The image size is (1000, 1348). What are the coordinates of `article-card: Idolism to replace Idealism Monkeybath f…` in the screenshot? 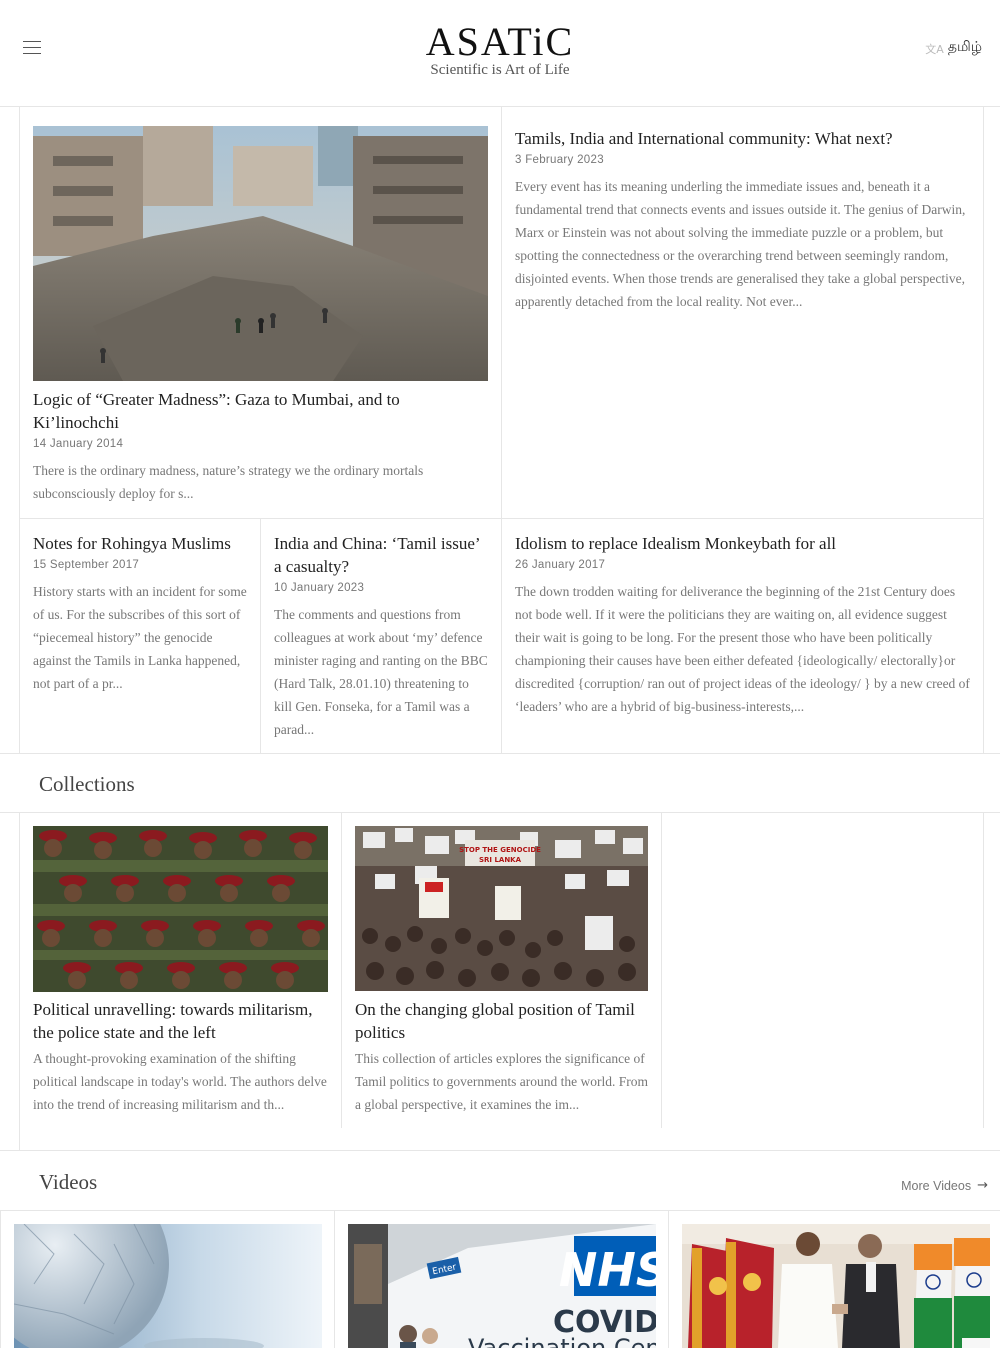 It's located at (744, 625).